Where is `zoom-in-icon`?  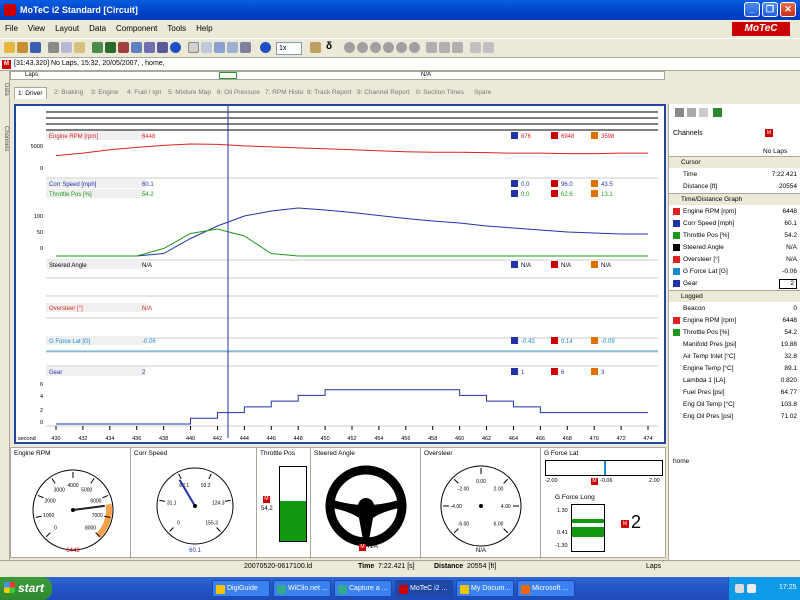 zoom-in-icon is located at coordinates (349, 47).